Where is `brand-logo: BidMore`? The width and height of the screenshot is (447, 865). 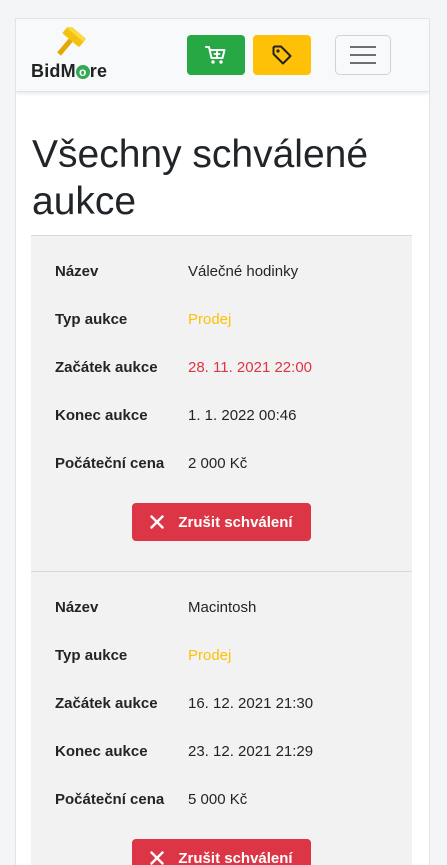 brand-logo: BidMore is located at coordinates (71, 55).